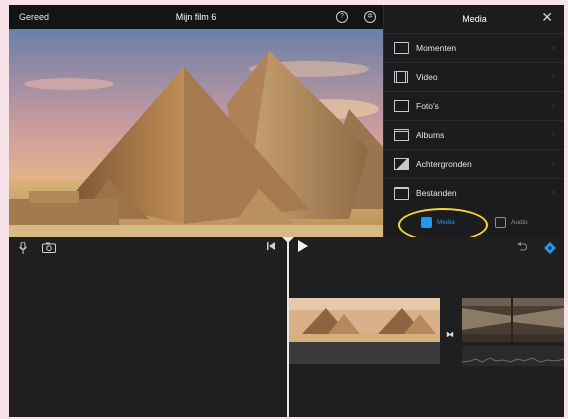 This screenshot has width=568, height=419. I want to click on moments-icon, so click(401, 48).